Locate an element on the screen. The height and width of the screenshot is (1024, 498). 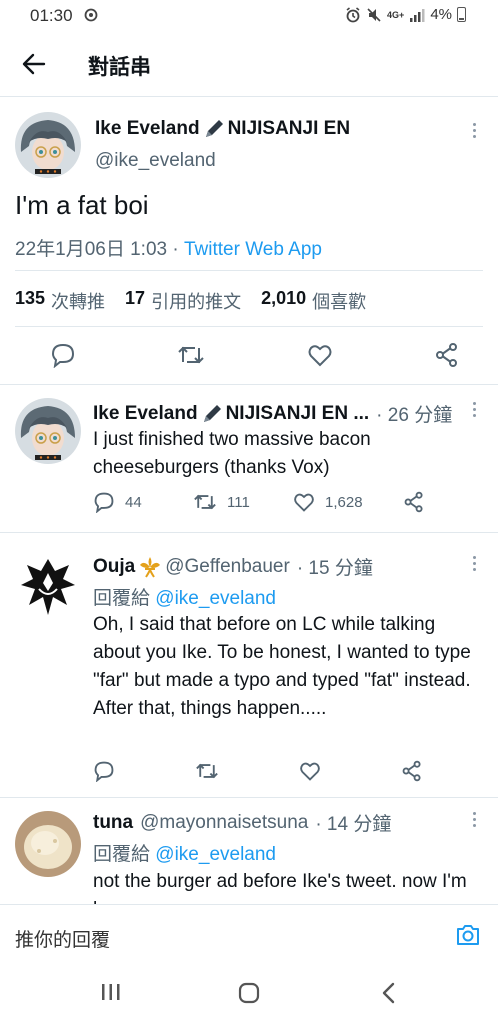
status-time: 01:30 is located at coordinates (51, 15).